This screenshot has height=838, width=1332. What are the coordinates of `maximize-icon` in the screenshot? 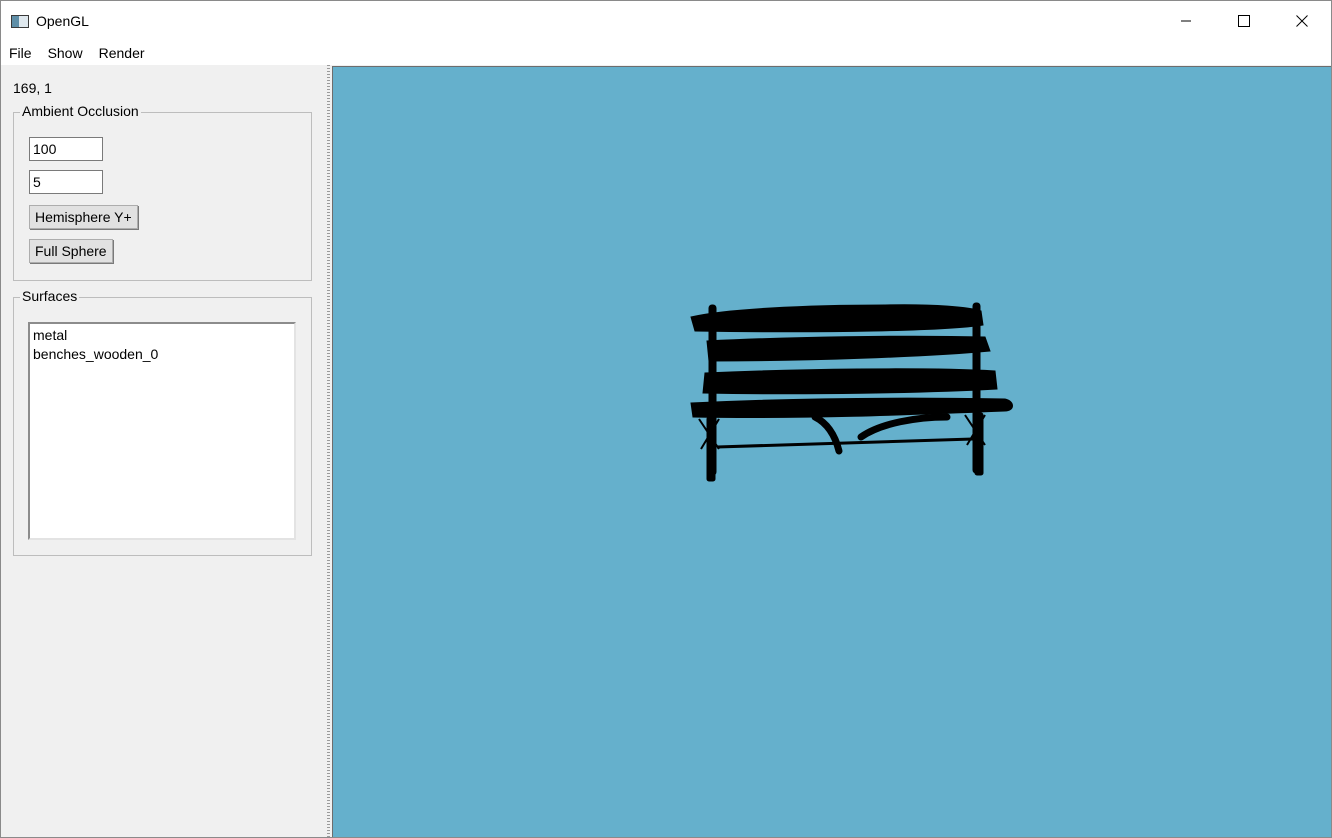 It's located at (1244, 21).